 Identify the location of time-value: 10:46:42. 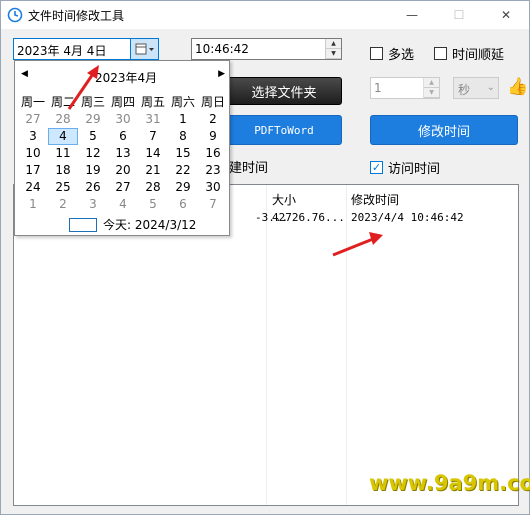
(222, 49).